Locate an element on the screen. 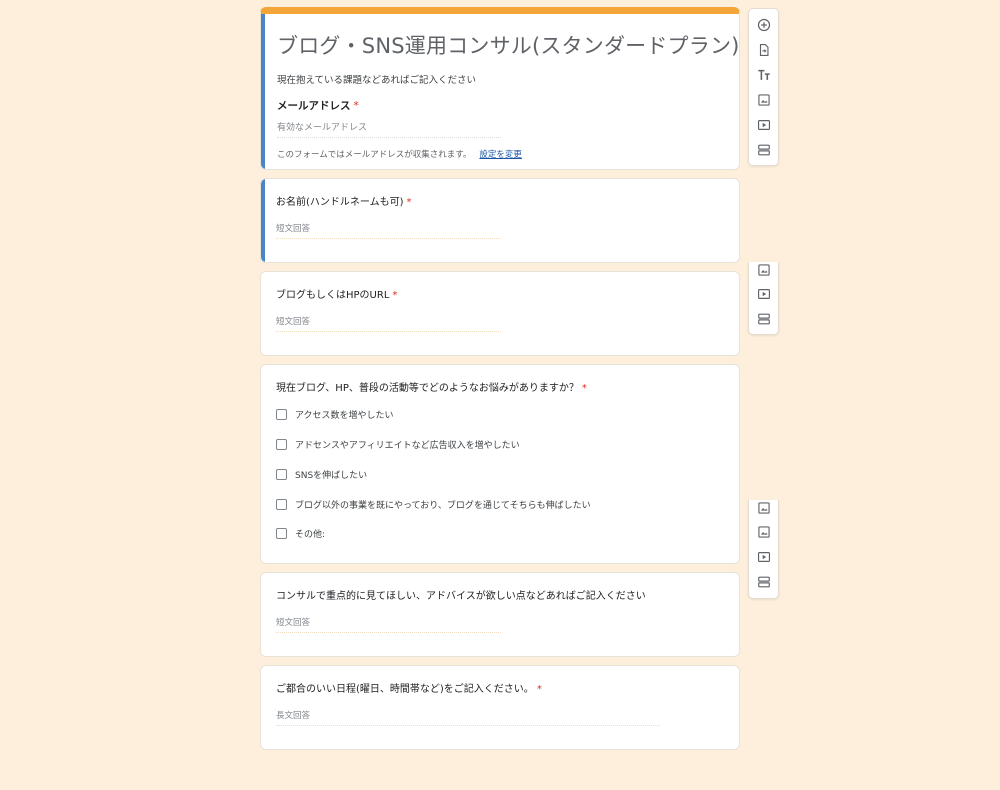  question-text: ご都合のいい日程(曜日、時間帯など)をご記入ください。 is located at coordinates (405, 689).